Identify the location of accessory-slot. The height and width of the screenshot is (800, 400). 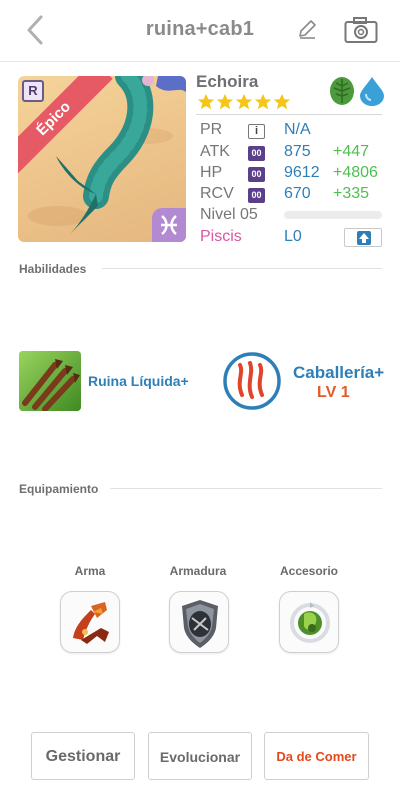
(309, 622).